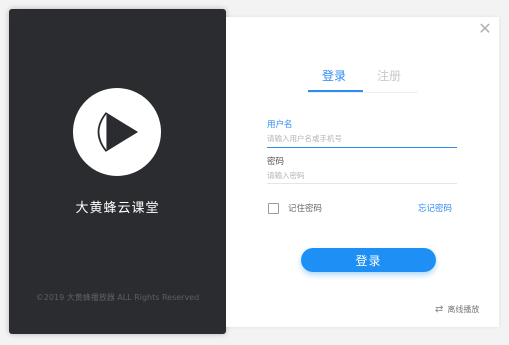 The image size is (509, 345). I want to click on forgot-password-link: 忘记密码, so click(435, 208).